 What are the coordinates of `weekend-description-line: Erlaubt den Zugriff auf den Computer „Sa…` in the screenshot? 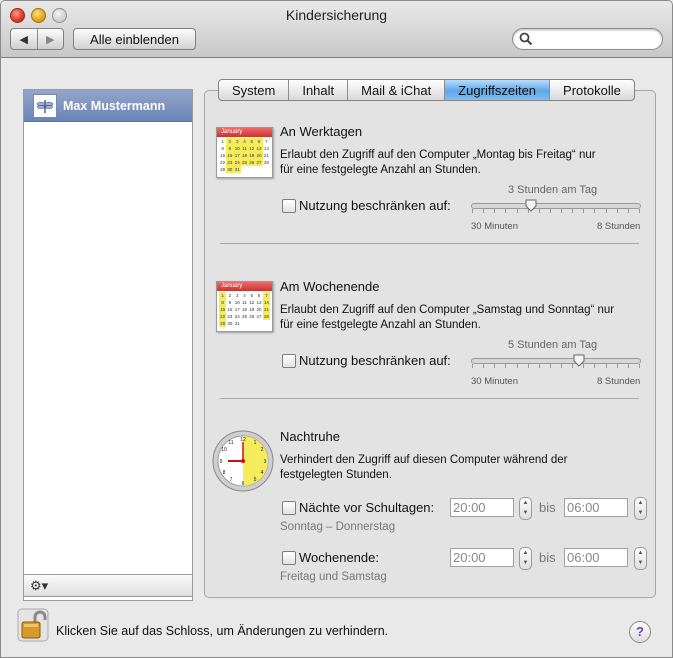 It's located at (447, 310).